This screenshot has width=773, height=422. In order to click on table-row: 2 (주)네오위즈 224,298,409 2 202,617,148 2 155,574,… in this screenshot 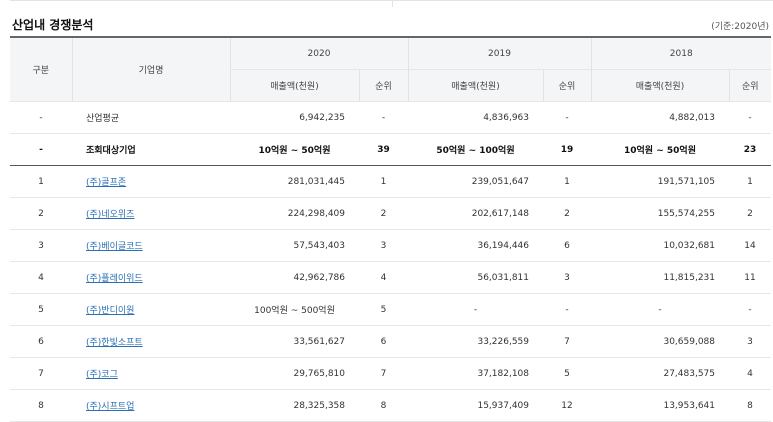, I will do `click(390, 213)`.